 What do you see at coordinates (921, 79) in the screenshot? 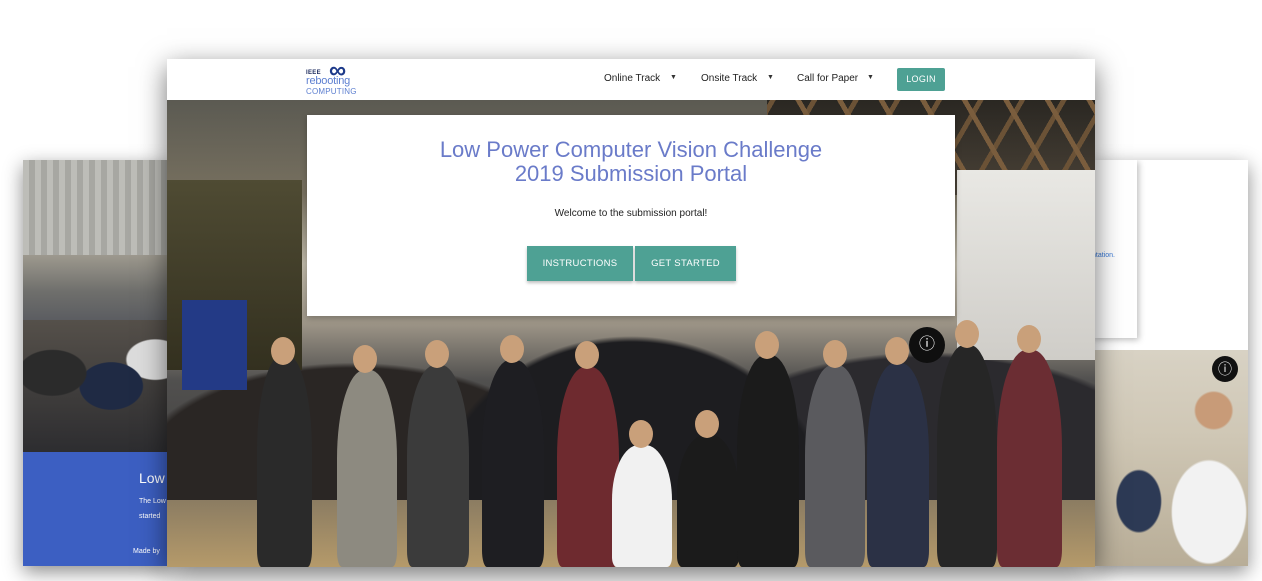
I see `login-button: LOGIN` at bounding box center [921, 79].